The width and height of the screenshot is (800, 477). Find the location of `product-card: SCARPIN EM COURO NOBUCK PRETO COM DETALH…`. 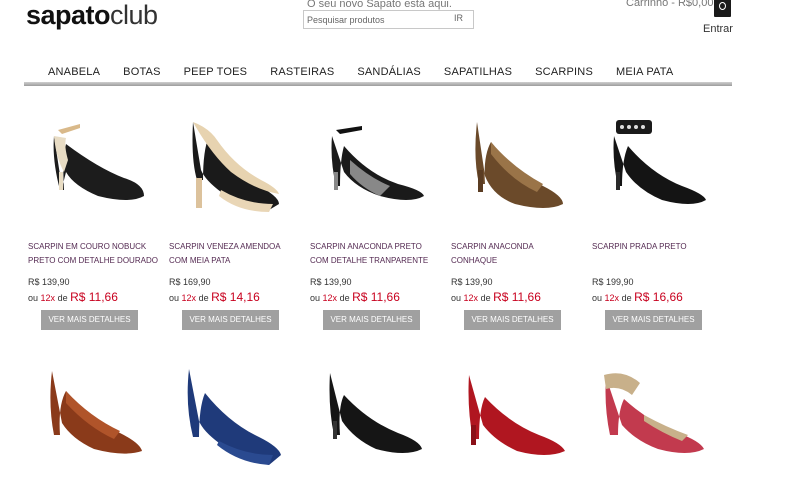

product-card: SCARPIN EM COURO NOBUCK PRETO COM DETALH… is located at coordinates (93, 215).